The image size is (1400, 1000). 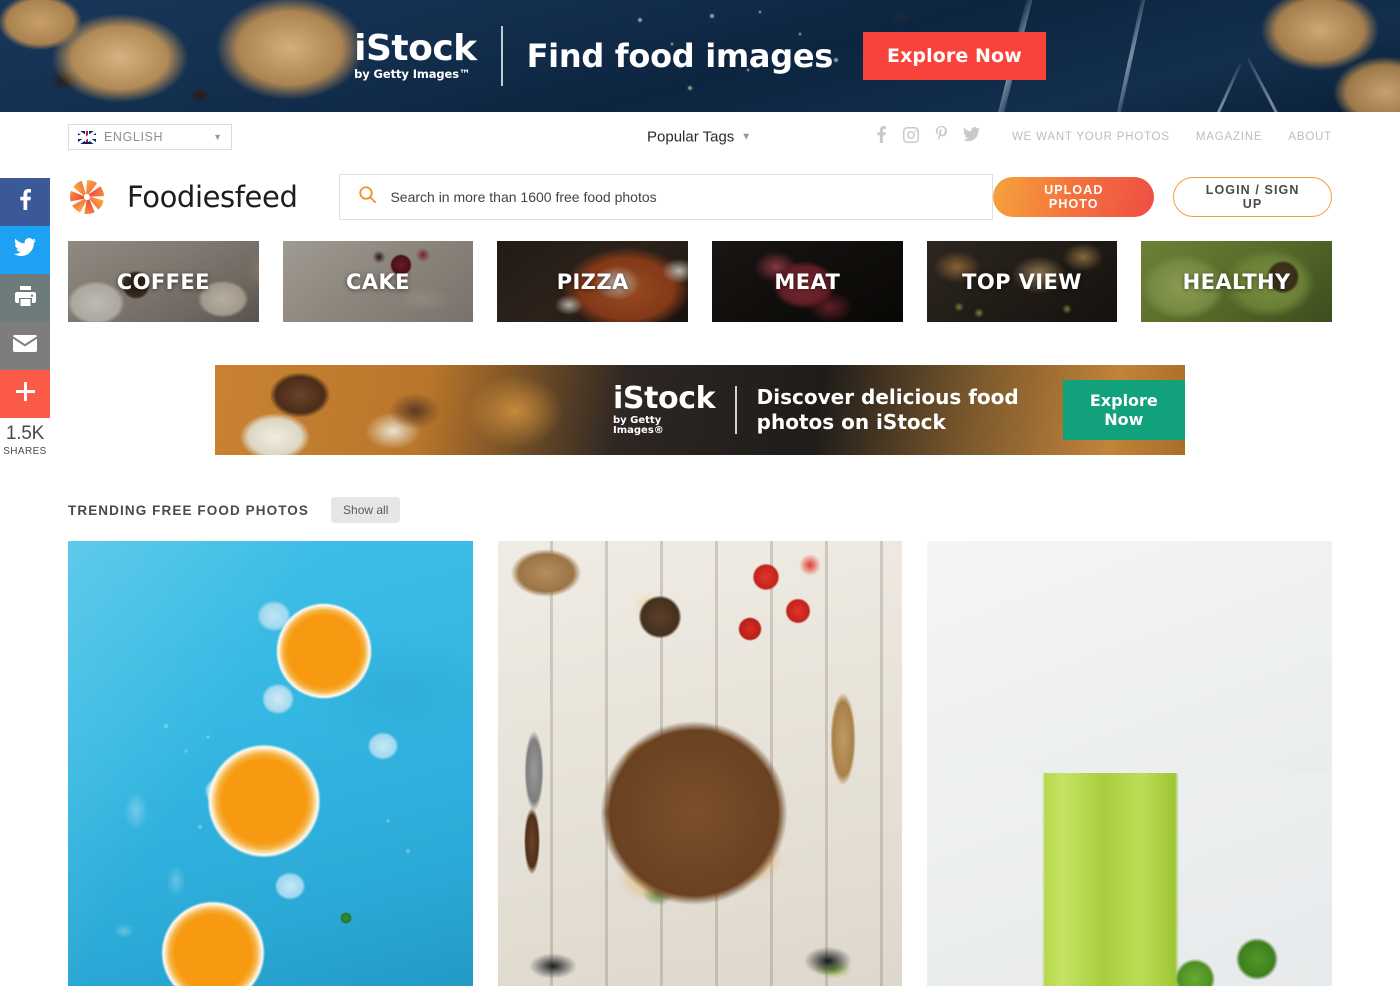 What do you see at coordinates (368, 197) in the screenshot?
I see `search-icon` at bounding box center [368, 197].